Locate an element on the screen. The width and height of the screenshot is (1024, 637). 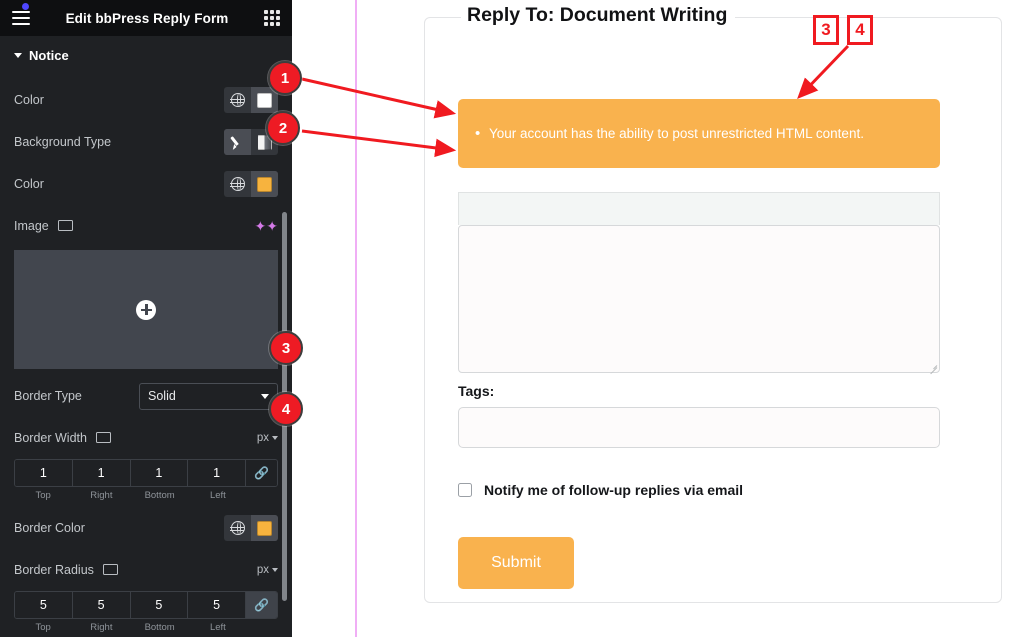
border-color-control is located at coordinates (251, 528).